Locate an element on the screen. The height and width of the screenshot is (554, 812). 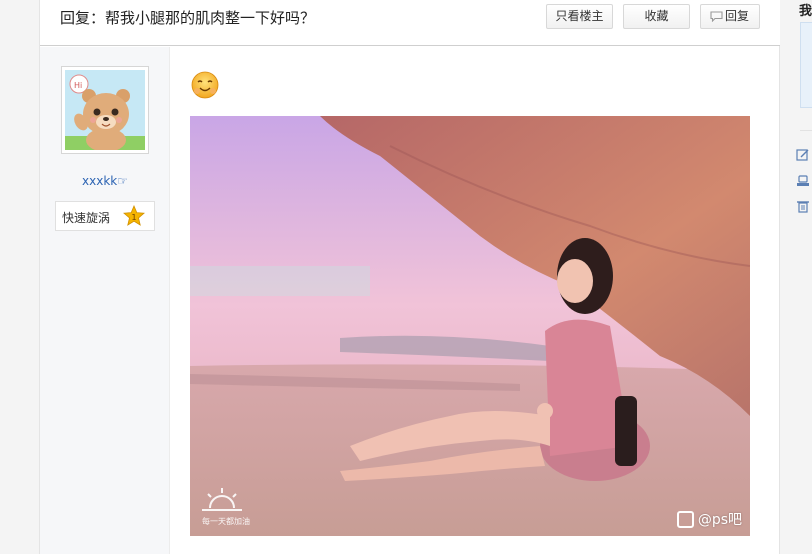
star-level-icon: 1 is located at coordinates (134, 215).